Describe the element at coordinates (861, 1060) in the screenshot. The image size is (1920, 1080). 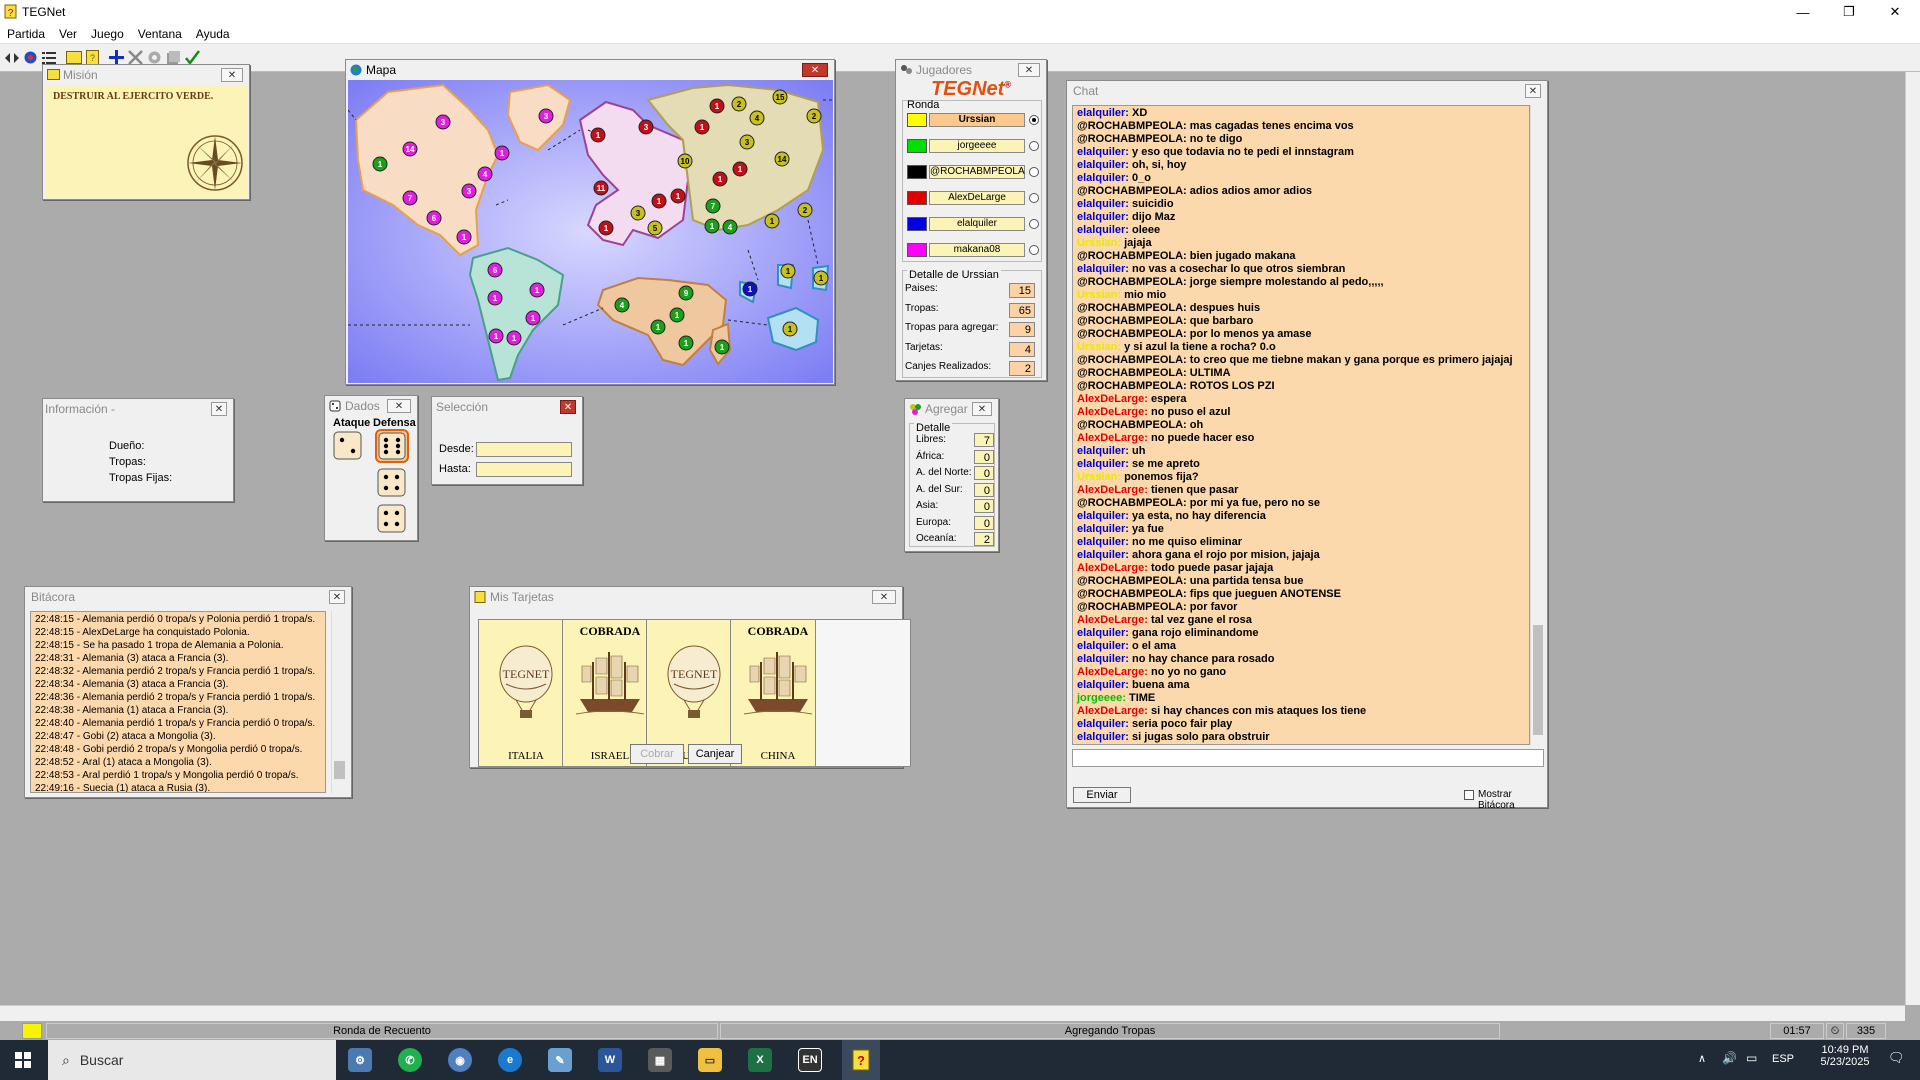
I see `tegnet-taskbar-icon: ?` at that location.